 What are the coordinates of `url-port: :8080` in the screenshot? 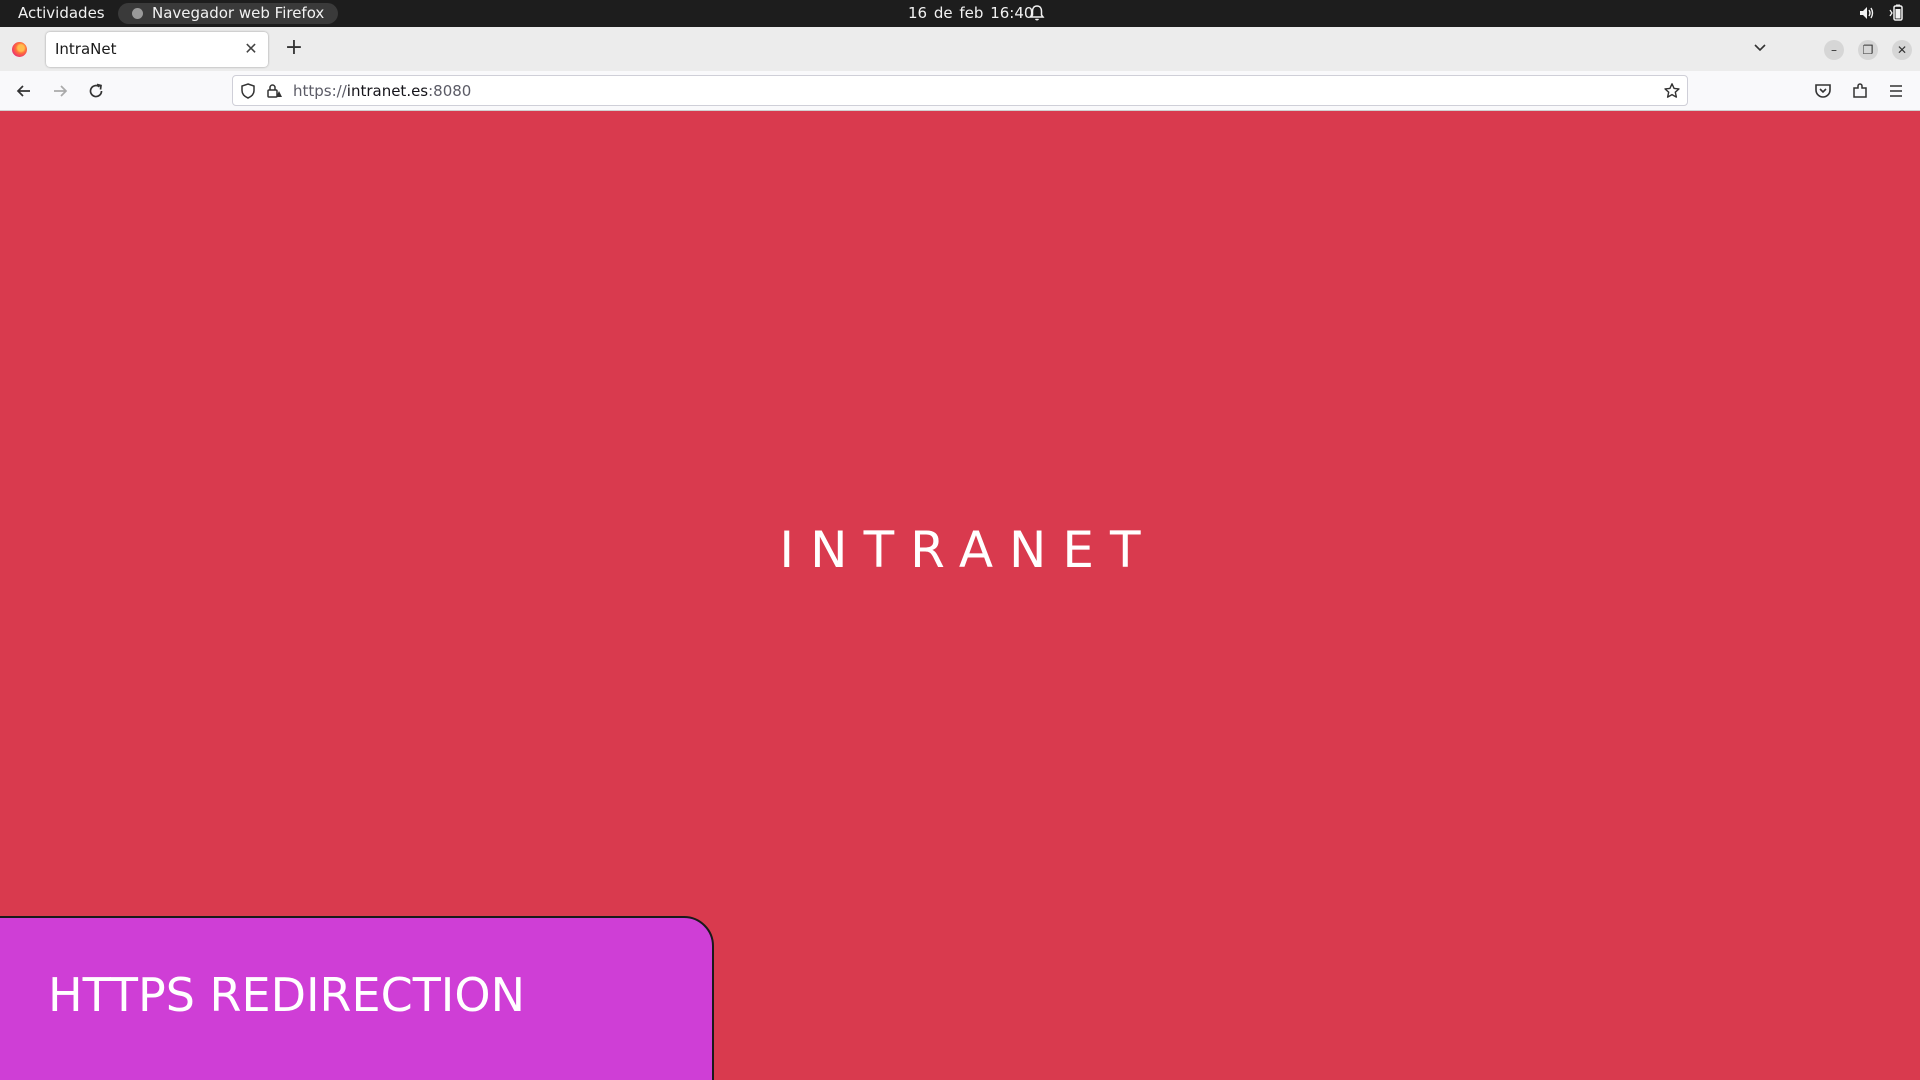 It's located at (450, 91).